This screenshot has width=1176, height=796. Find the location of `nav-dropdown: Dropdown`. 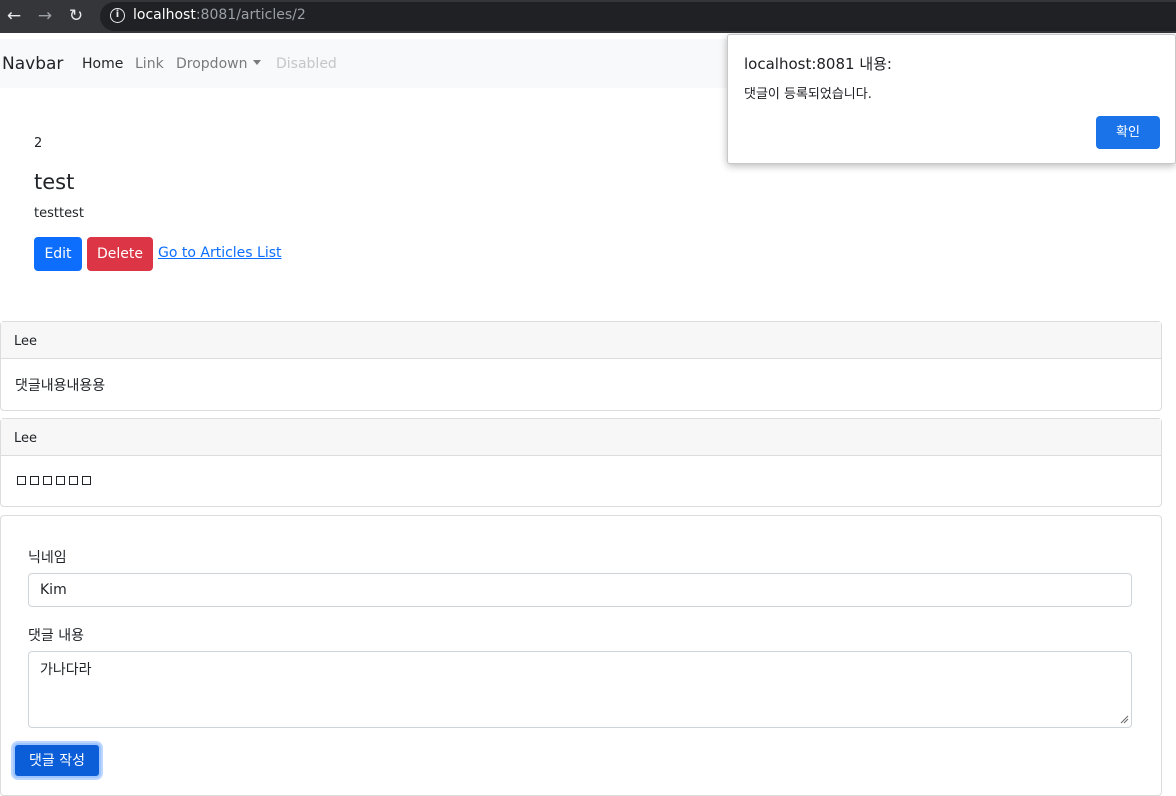

nav-dropdown: Dropdown is located at coordinates (219, 64).